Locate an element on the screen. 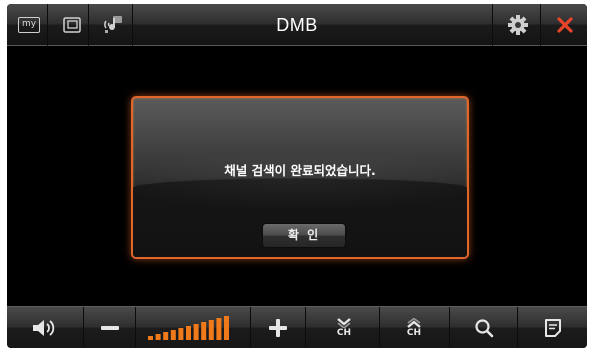  channel-up-button: CH is located at coordinates (414, 327).